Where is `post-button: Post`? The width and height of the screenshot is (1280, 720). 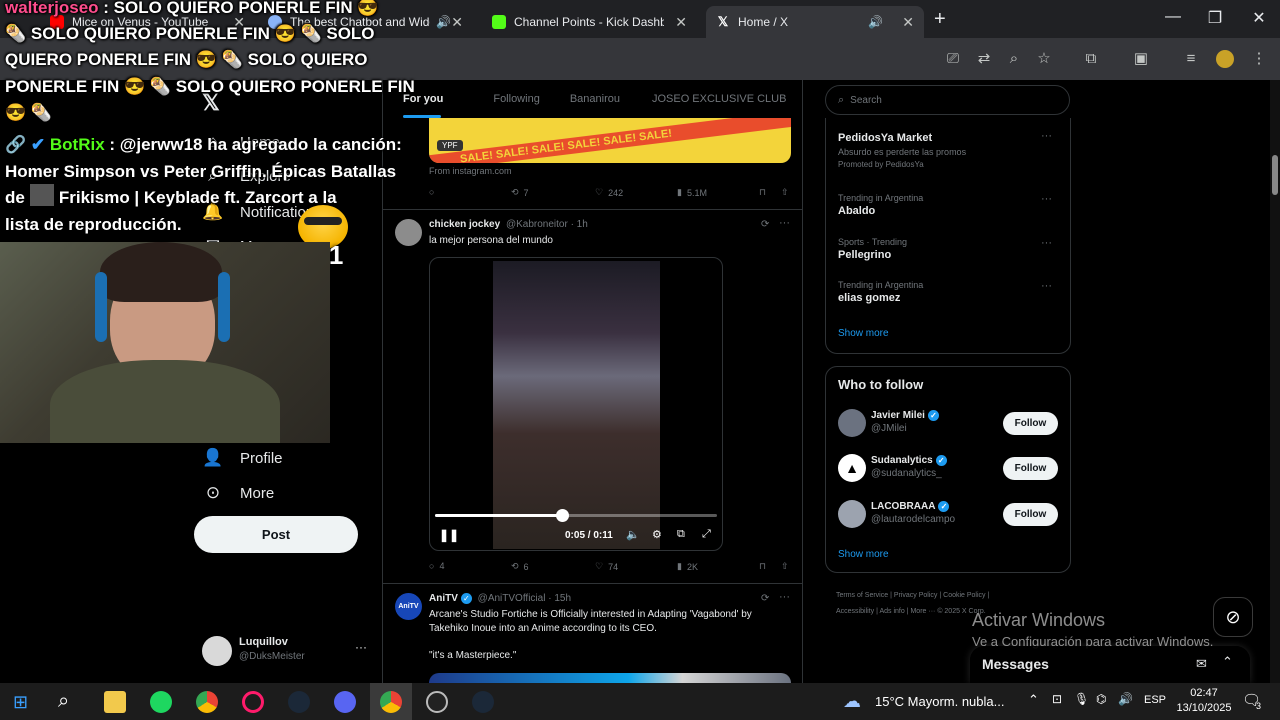 post-button: Post is located at coordinates (276, 534).